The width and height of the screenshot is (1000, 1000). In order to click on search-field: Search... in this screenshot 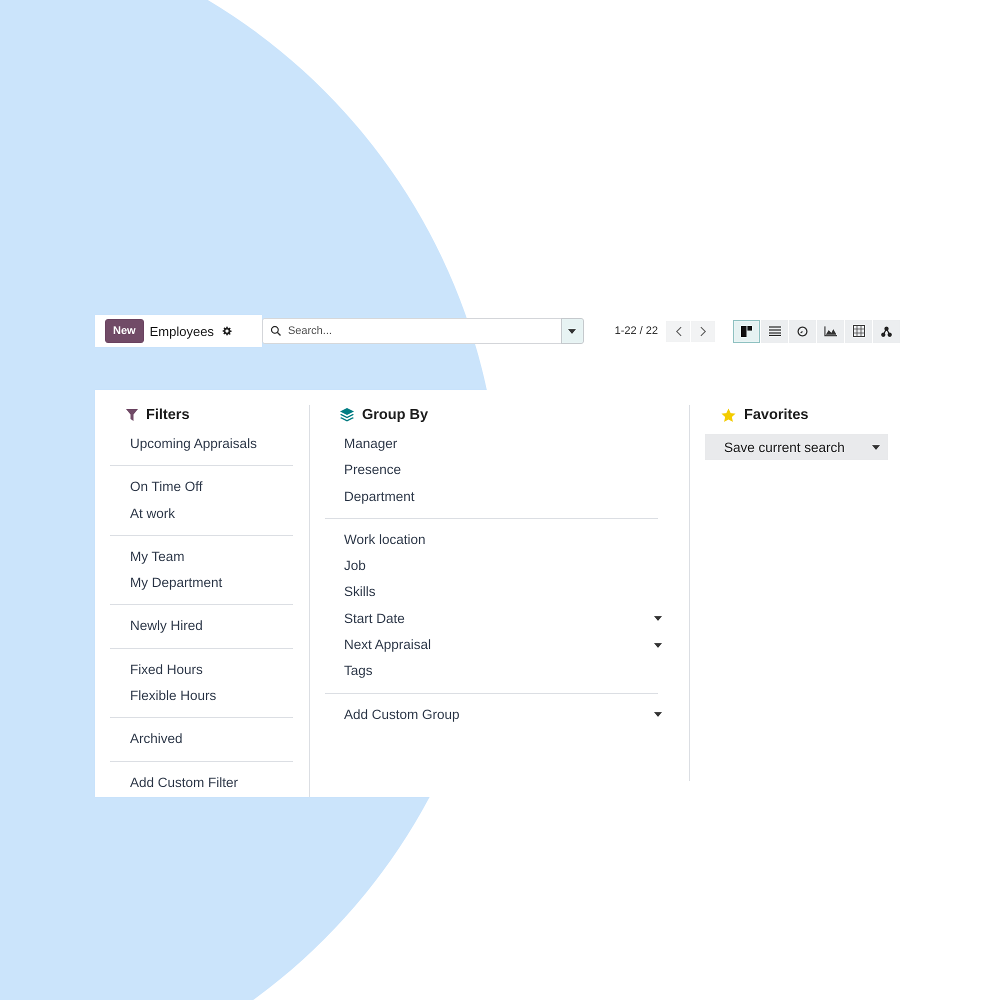, I will do `click(411, 331)`.